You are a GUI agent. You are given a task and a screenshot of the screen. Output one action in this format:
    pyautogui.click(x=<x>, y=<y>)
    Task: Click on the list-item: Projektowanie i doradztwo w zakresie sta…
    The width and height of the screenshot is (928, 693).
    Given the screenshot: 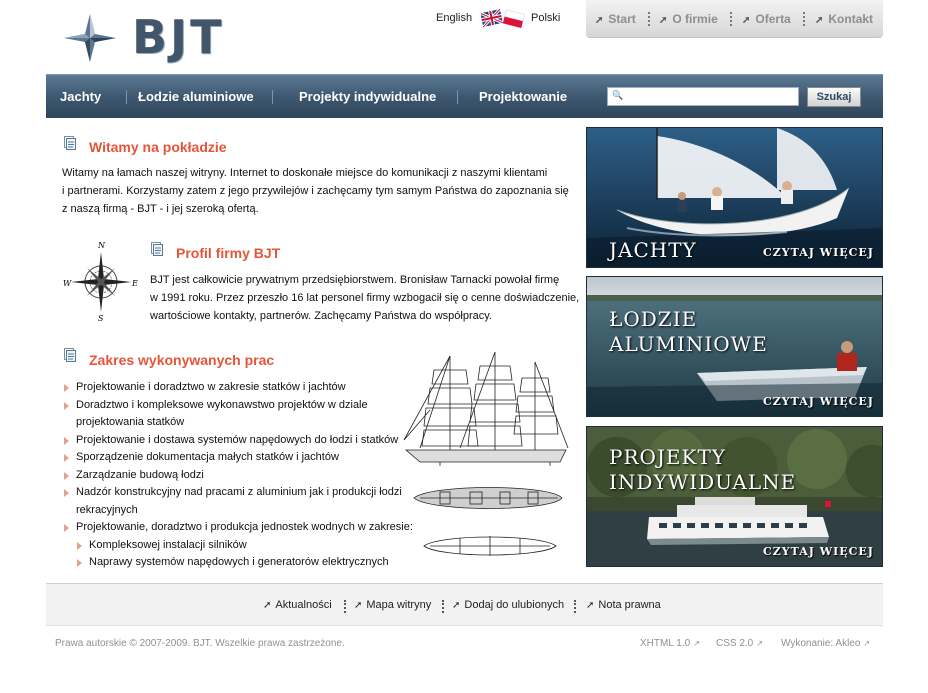 What is the action you would take?
    pyautogui.click(x=237, y=388)
    